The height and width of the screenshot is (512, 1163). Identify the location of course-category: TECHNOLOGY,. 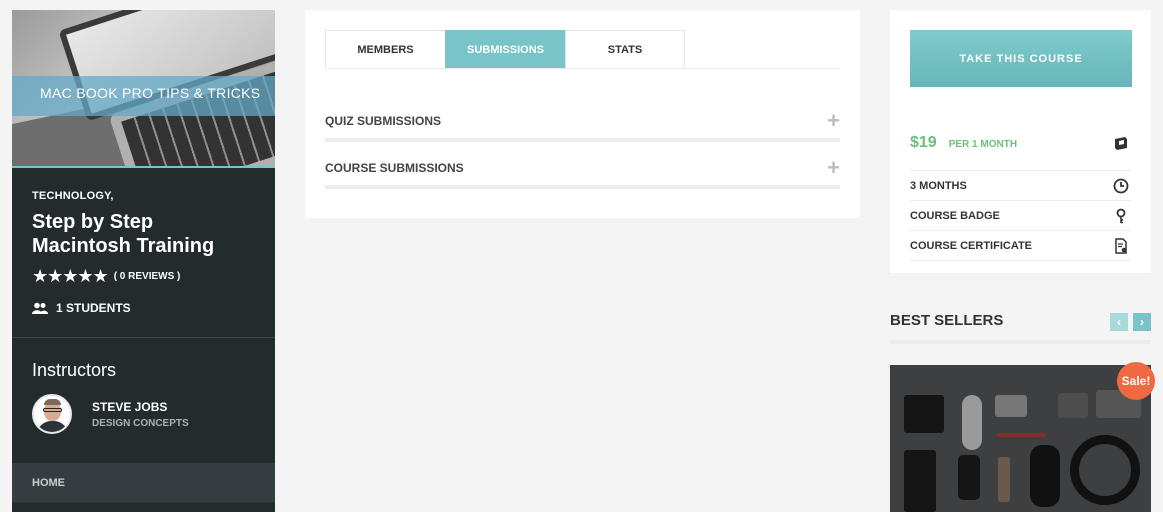
(143, 196).